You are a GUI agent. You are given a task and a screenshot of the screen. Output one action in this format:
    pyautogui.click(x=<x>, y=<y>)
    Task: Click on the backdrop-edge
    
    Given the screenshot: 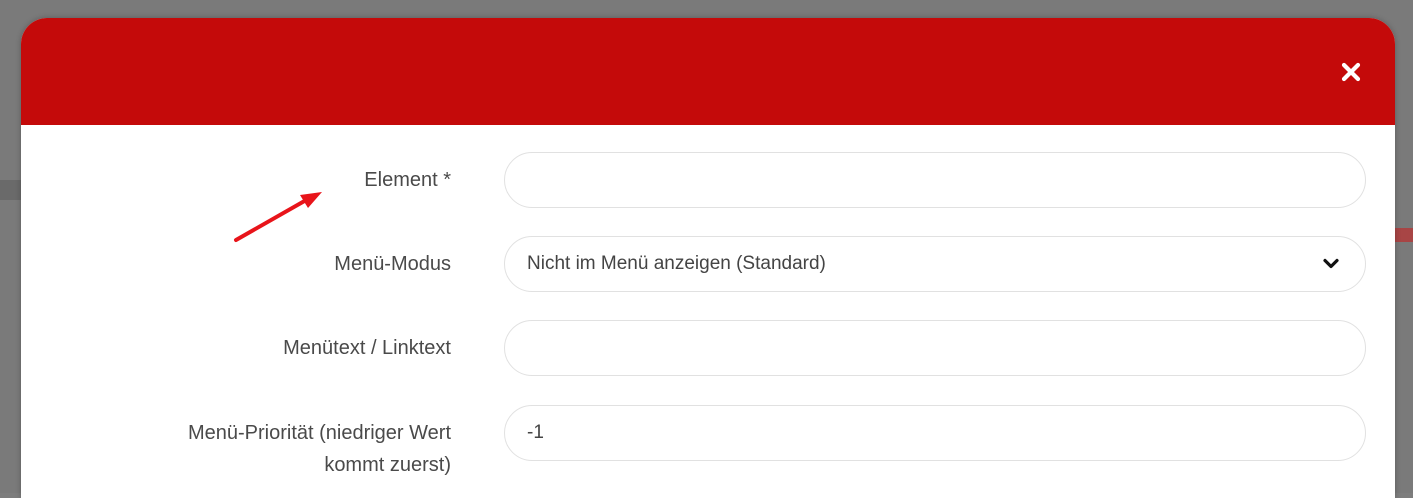 What is the action you would take?
    pyautogui.click(x=11, y=190)
    